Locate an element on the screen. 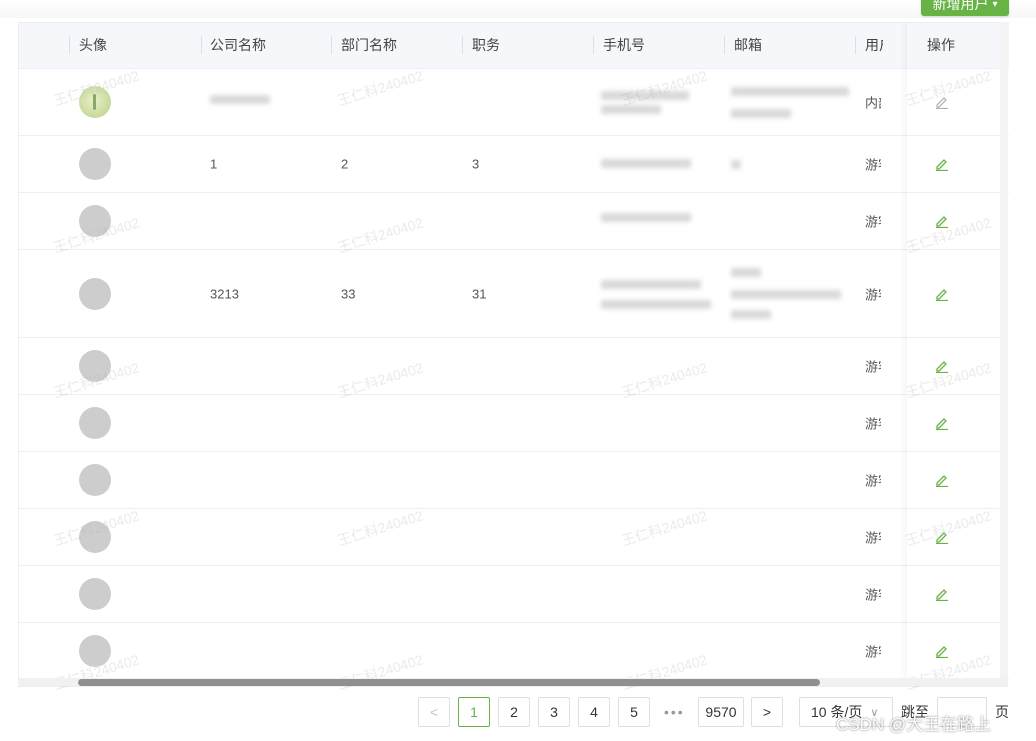 The width and height of the screenshot is (1036, 741). company-redacted is located at coordinates (240, 99).